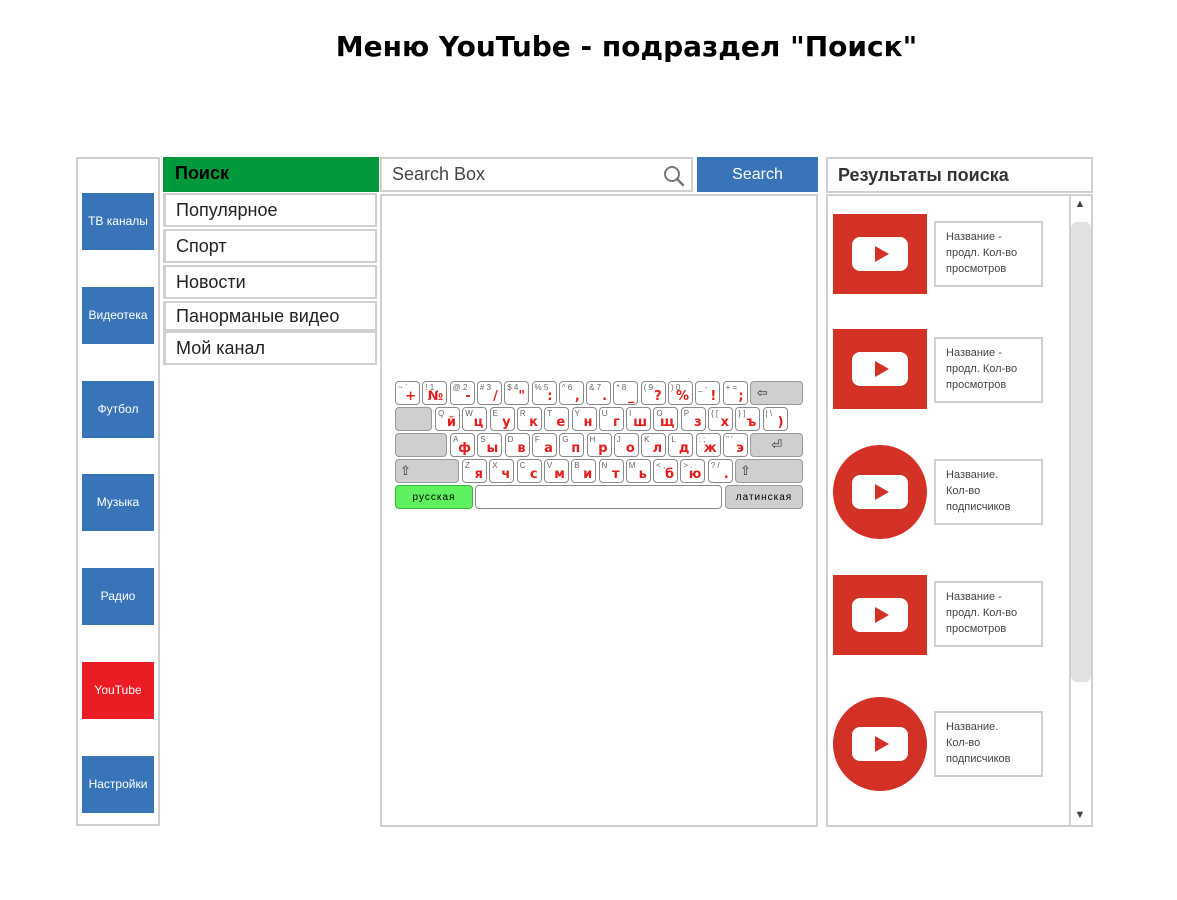 Image resolution: width=1177 pixels, height=900 pixels. What do you see at coordinates (584, 471) in the screenshot?
I see `keyboard-key: Bи` at bounding box center [584, 471].